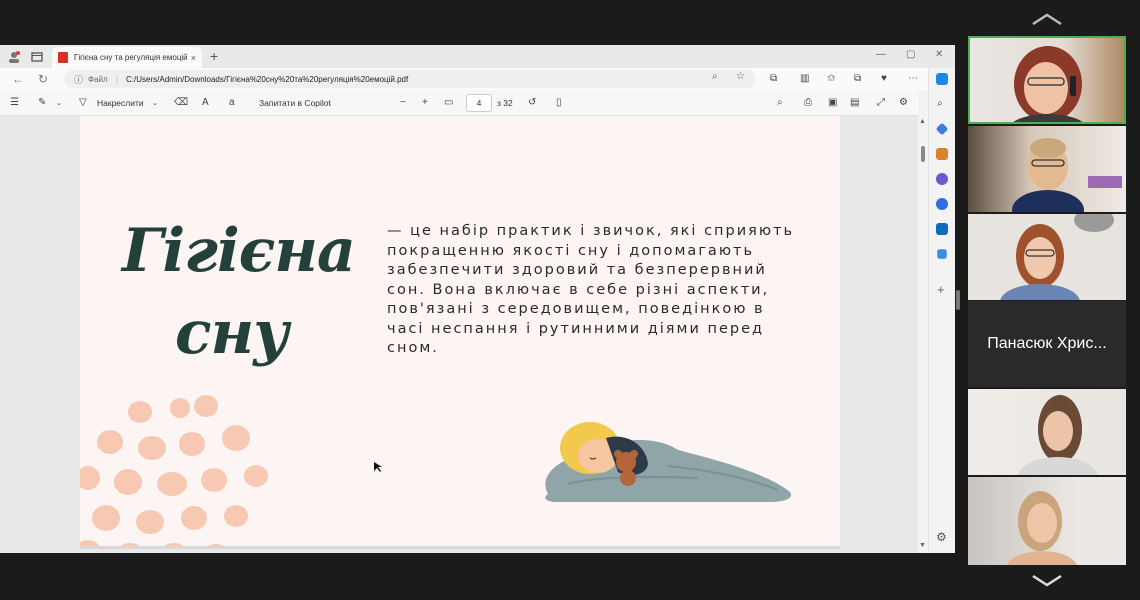 The width and height of the screenshot is (1140, 600). Describe the element at coordinates (831, 78) in the screenshot. I see `favorites-icon: ✩` at that location.